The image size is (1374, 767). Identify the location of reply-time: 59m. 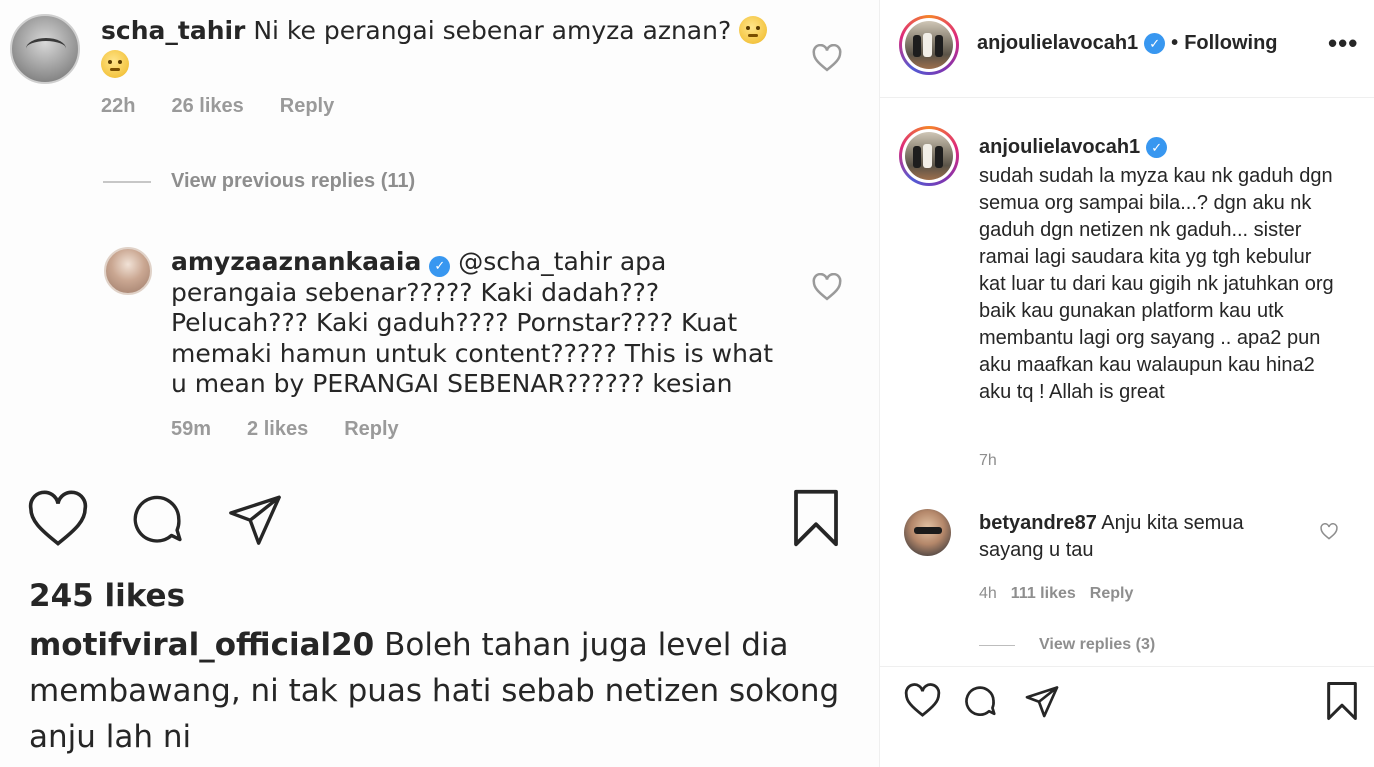
(191, 429).